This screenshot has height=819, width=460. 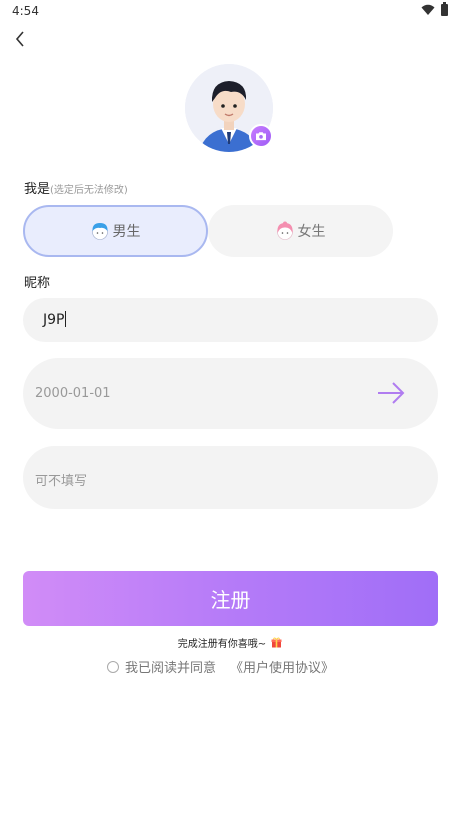 I want to click on agreement-row: 我已阅读并同意 《用户使用协议》, so click(x=220, y=666).